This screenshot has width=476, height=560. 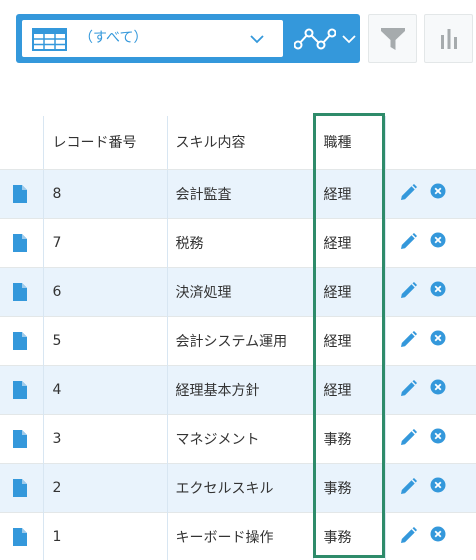 I want to click on view-toolbar: （すべて）, so click(x=188, y=38).